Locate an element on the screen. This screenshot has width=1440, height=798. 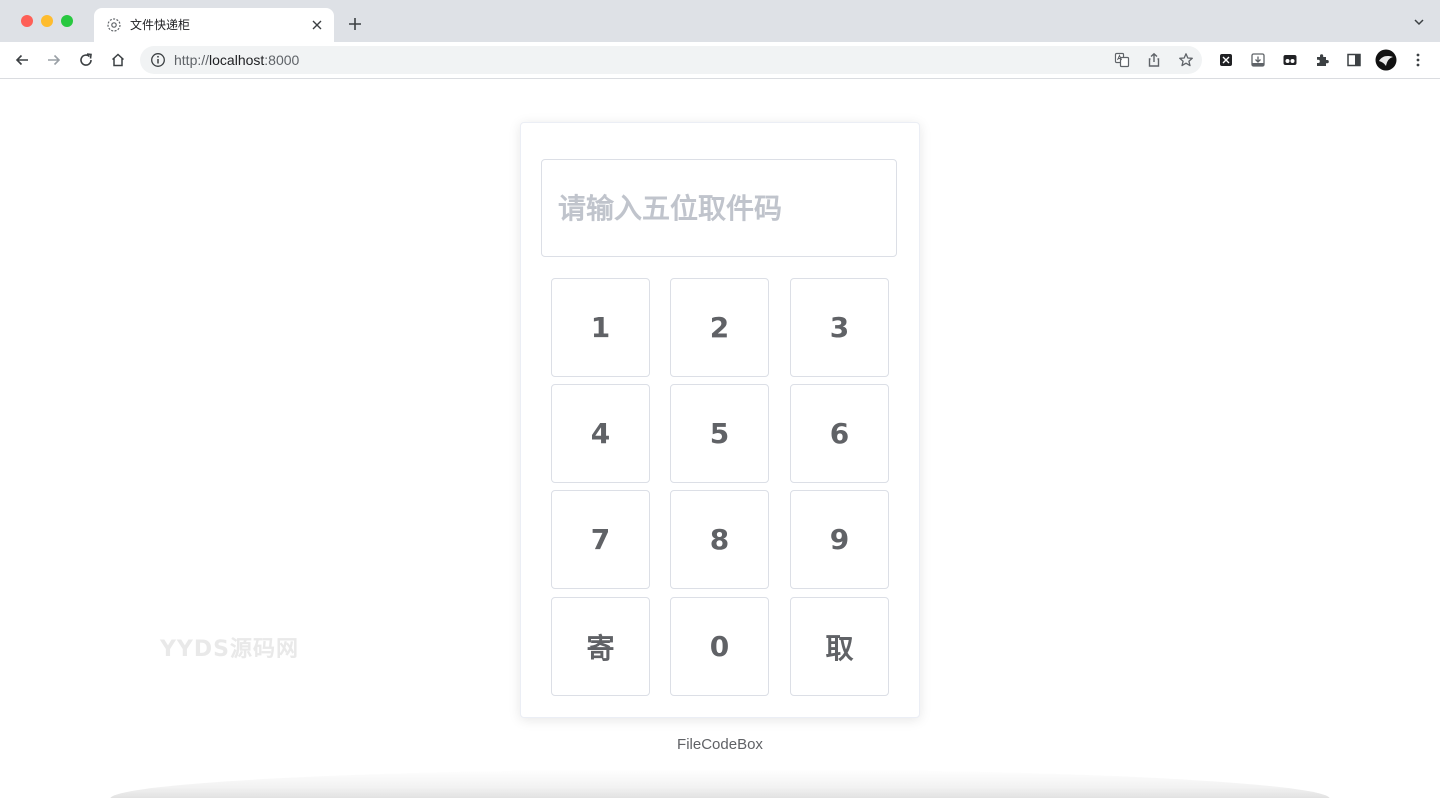
url-host: localhost is located at coordinates (237, 60).